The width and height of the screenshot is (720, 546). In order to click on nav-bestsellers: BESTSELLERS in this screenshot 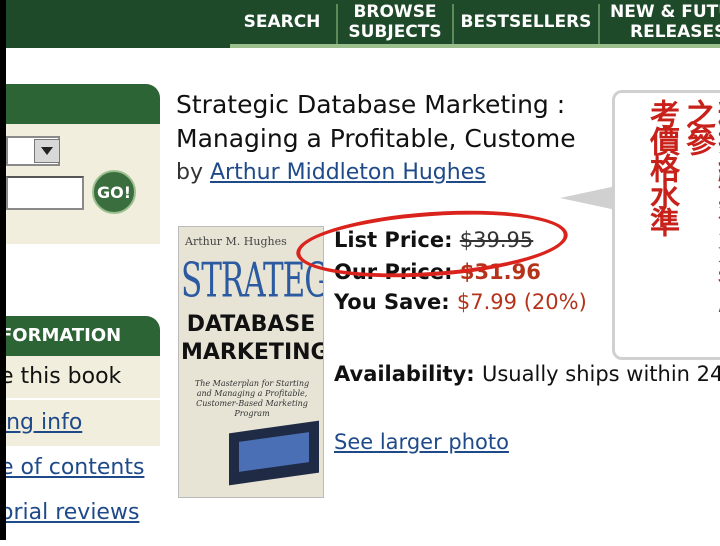, I will do `click(526, 22)`.